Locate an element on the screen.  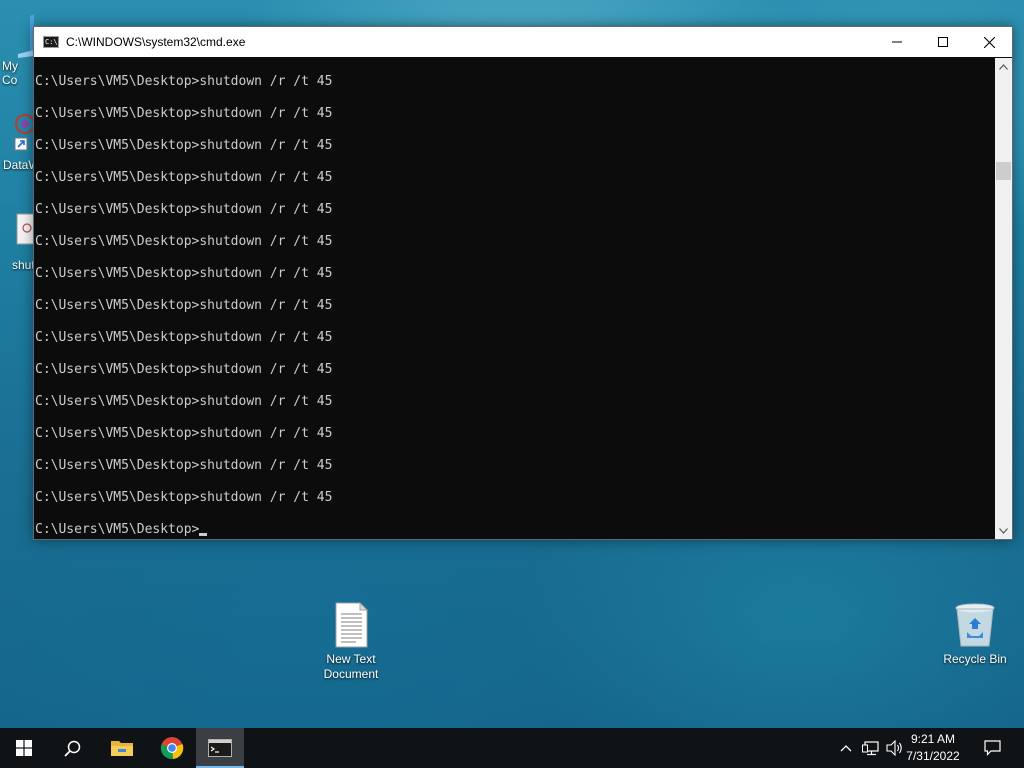
chevron-down-icon is located at coordinates (1003, 530).